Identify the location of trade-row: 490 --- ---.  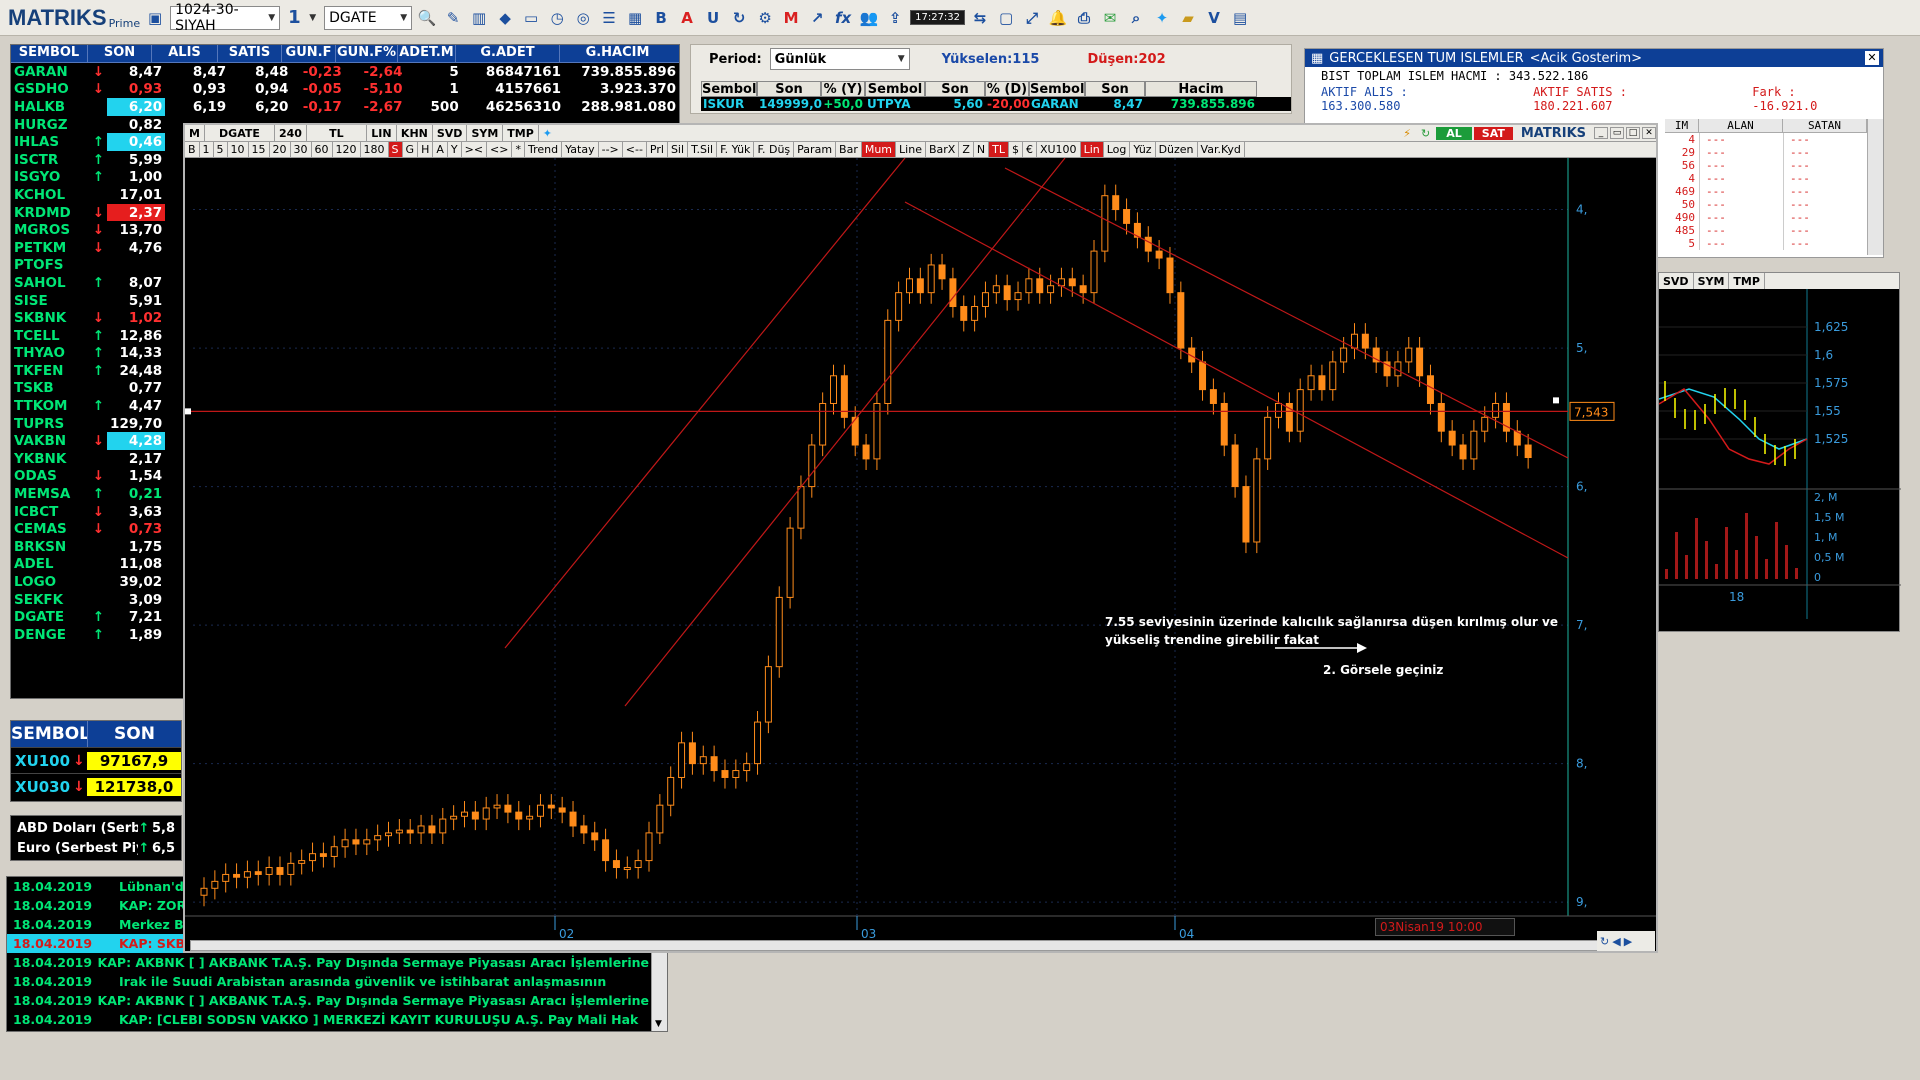
(1773, 217).